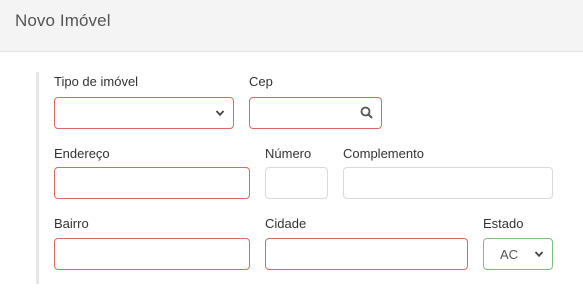 The image size is (583, 298). I want to click on complemento-label: Complemento, so click(383, 153).